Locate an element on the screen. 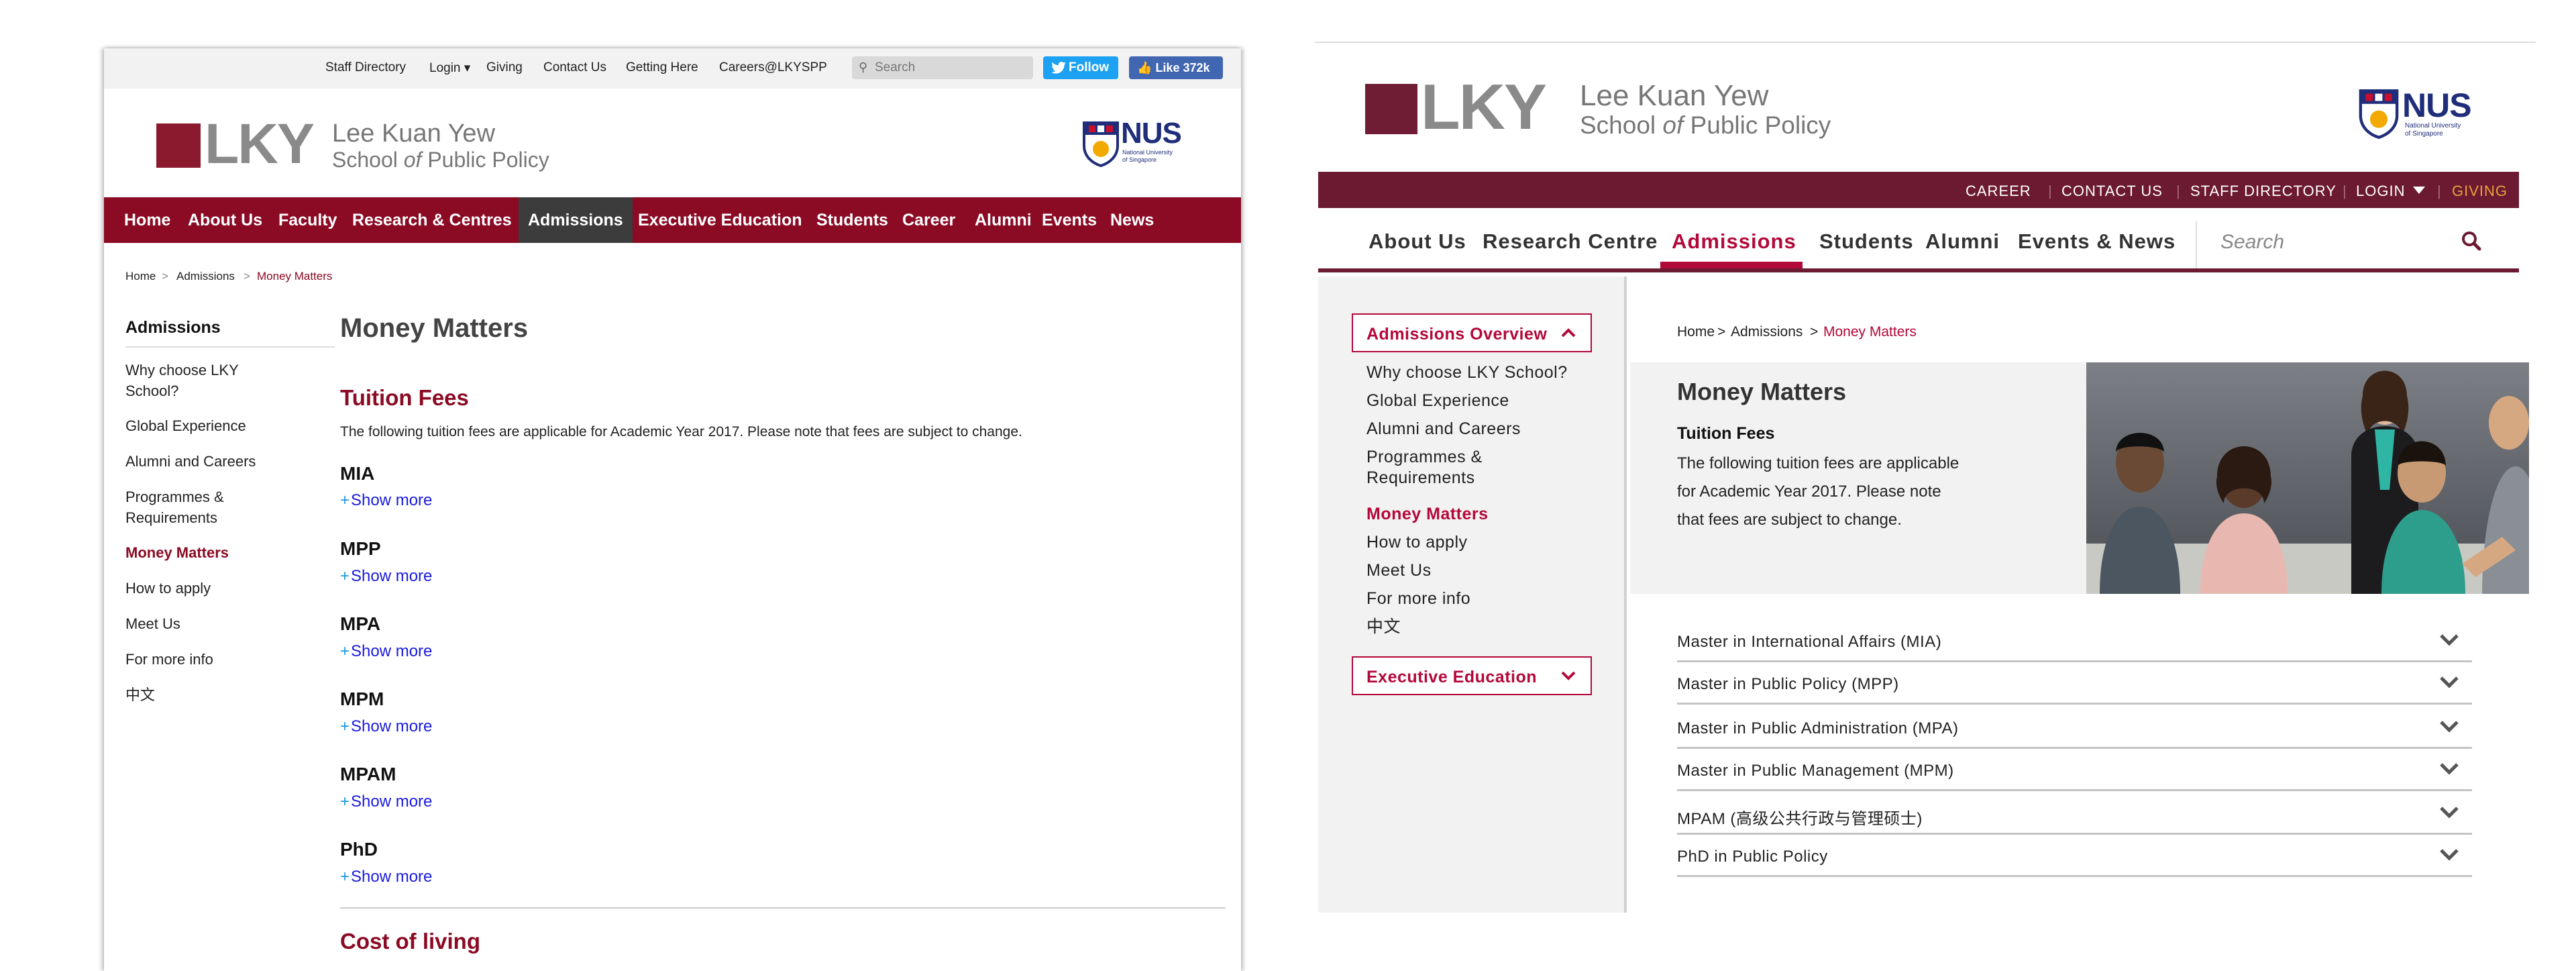 This screenshot has height=971, width=2576. nav-executive-education: Executive Education is located at coordinates (720, 220).